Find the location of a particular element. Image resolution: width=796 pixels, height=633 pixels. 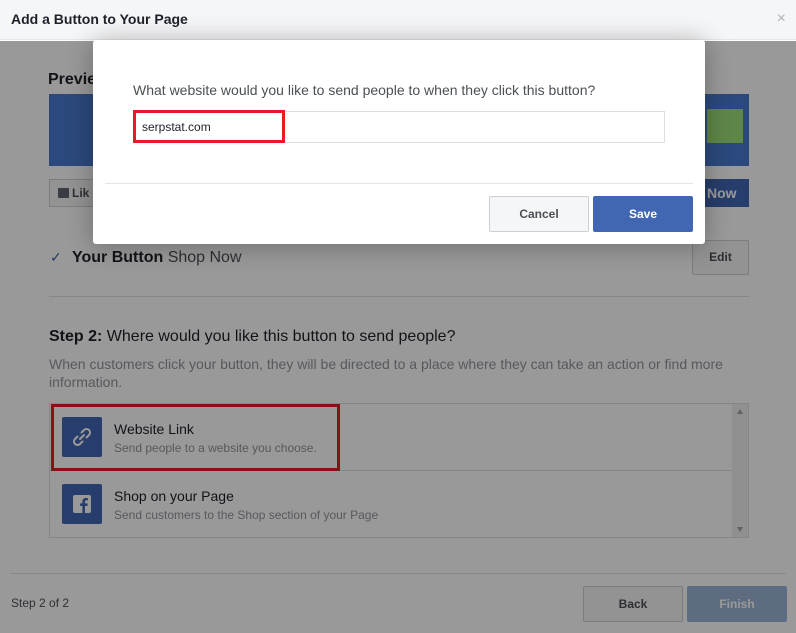

save-button: Save is located at coordinates (643, 214).